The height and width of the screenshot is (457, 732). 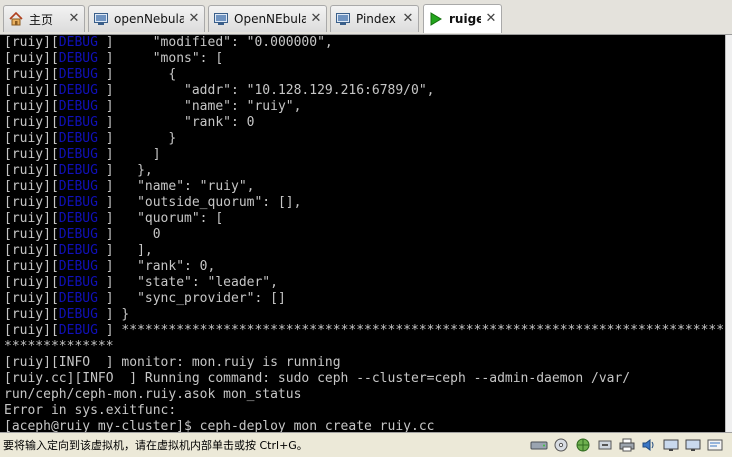 I want to click on tab-2: openNebula ✕, so click(x=146, y=18).